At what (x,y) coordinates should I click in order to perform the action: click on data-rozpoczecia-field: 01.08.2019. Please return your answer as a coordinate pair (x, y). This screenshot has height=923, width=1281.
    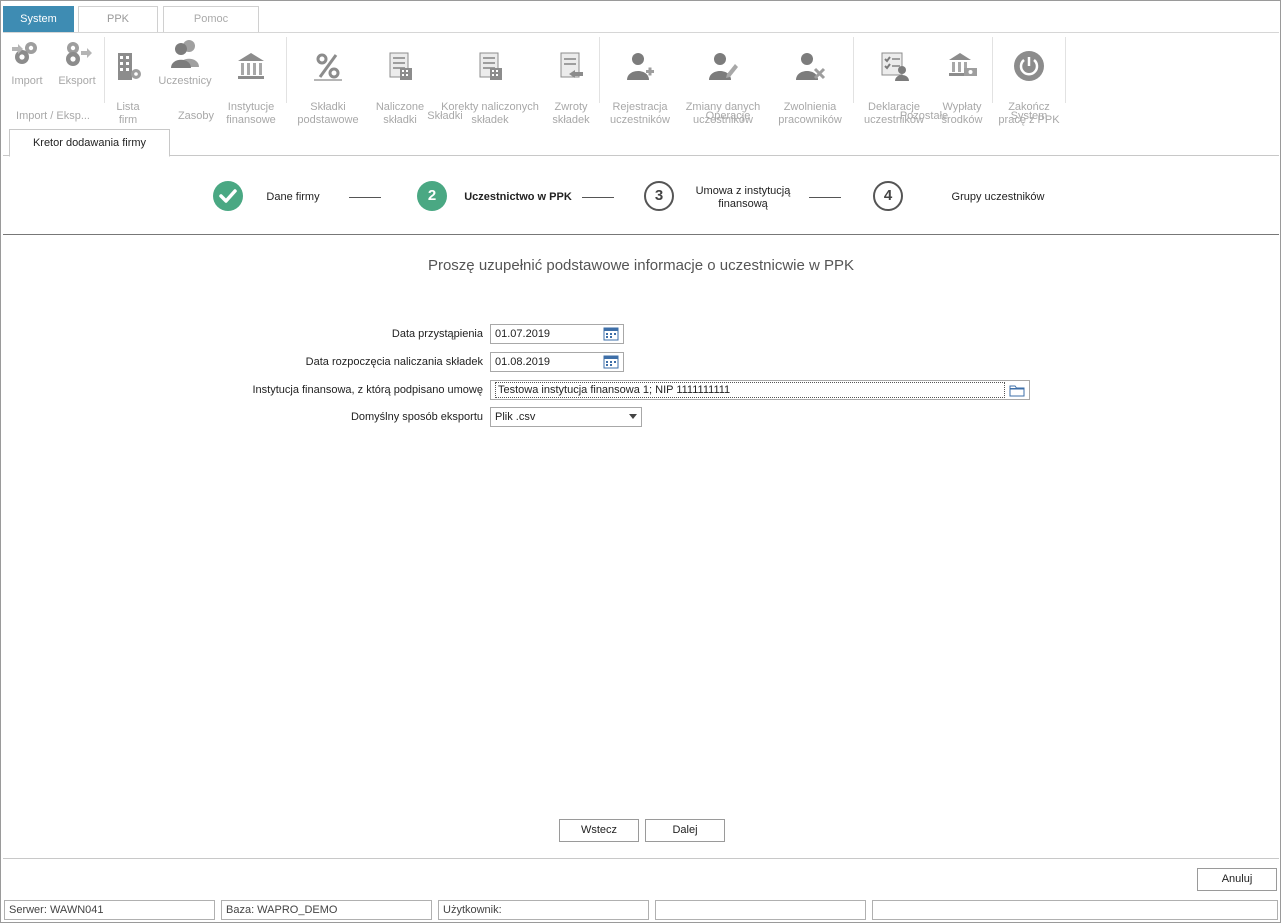
    Looking at the image, I should click on (557, 362).